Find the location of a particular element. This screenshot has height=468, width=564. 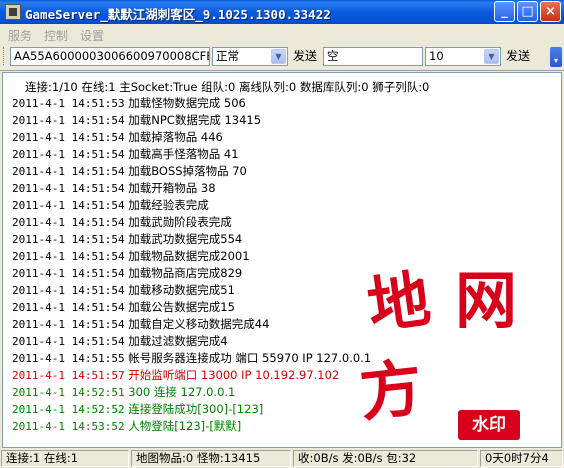

log-line: 2011-4-1 14:51:54 加载武勋阶段表完成 is located at coordinates (122, 222).